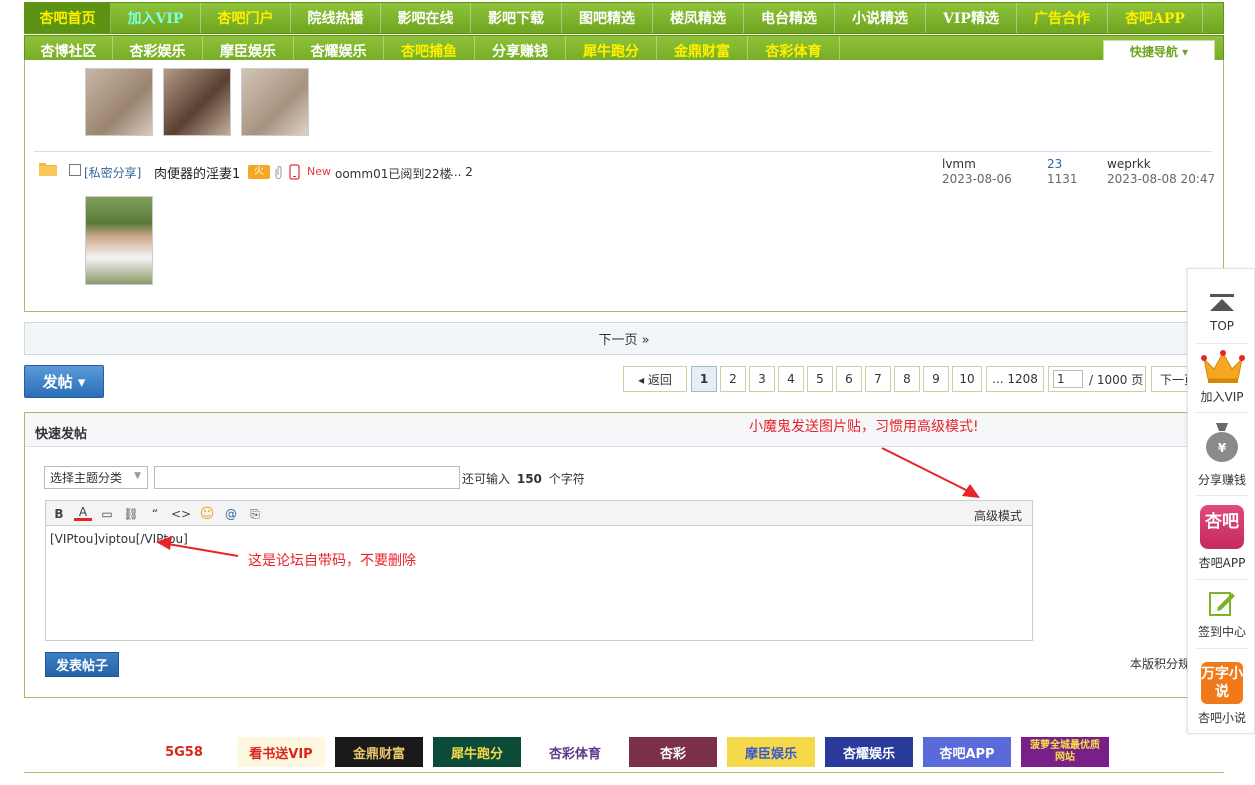 The width and height of the screenshot is (1255, 785). What do you see at coordinates (849, 379) in the screenshot?
I see `pager-page-link: 6` at bounding box center [849, 379].